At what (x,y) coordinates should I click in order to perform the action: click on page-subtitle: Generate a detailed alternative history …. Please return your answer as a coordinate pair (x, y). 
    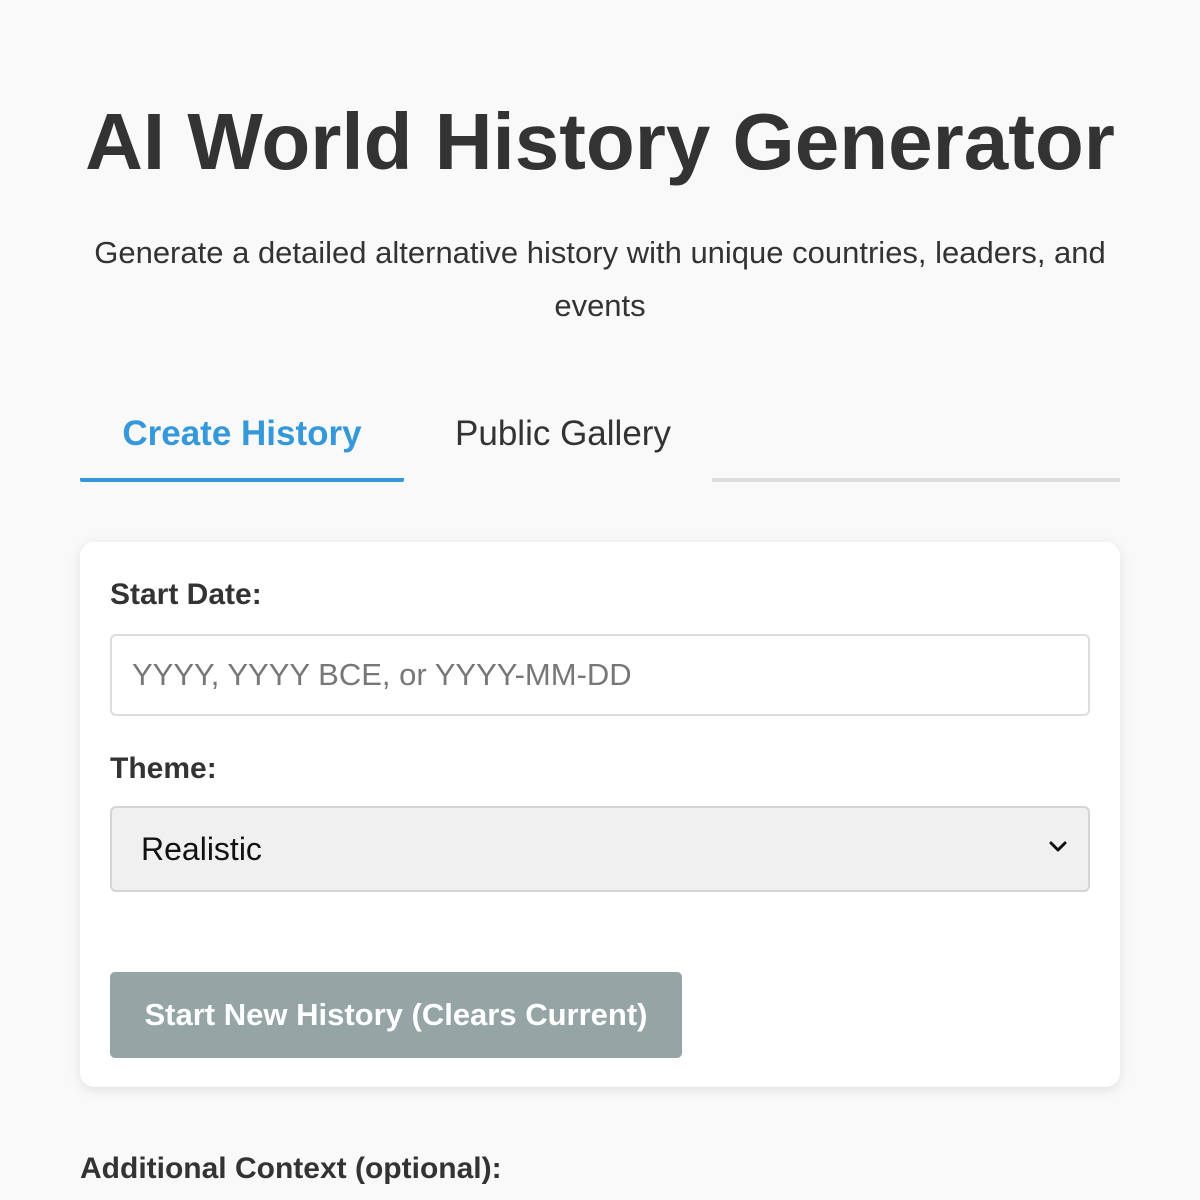
    Looking at the image, I should click on (600, 279).